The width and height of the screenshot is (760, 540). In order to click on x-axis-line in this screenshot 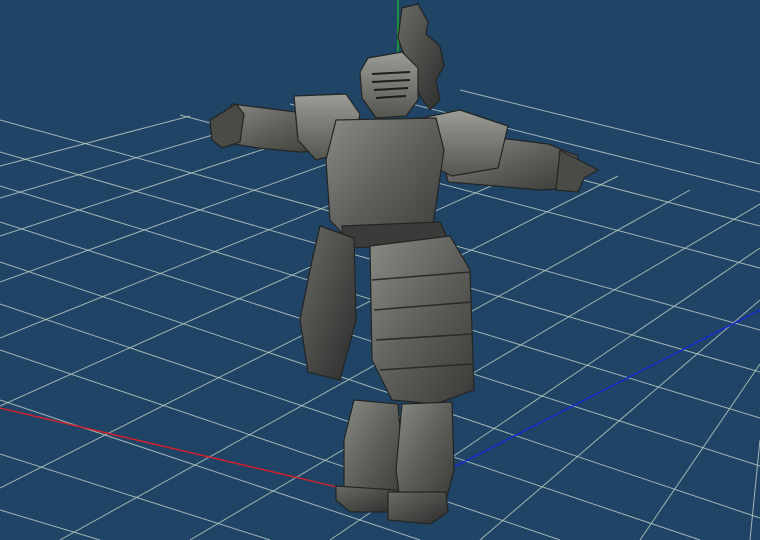, I will do `click(175, 449)`.